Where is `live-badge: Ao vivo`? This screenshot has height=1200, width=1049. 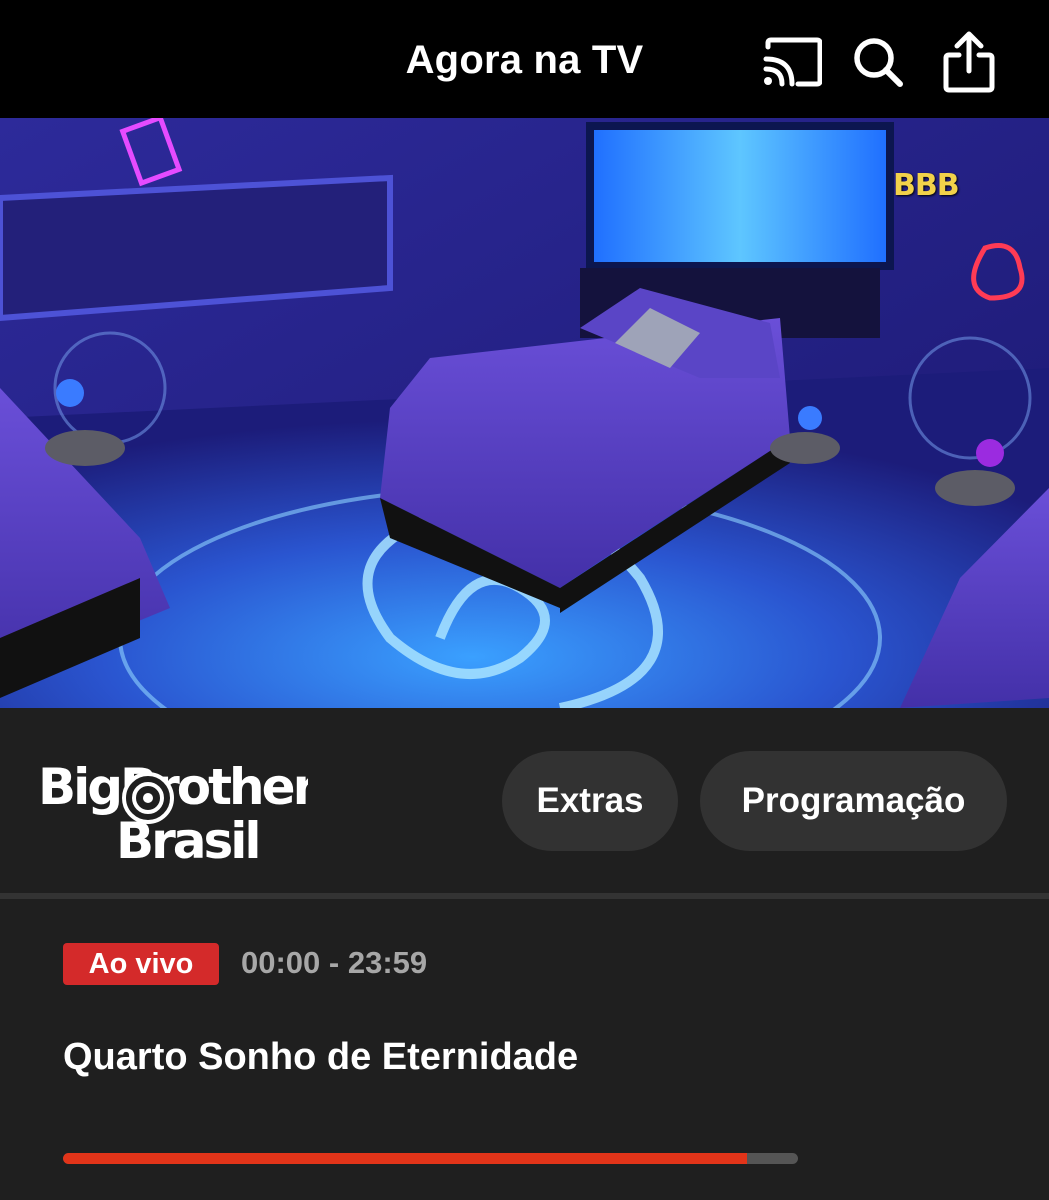
live-badge: Ao vivo is located at coordinates (141, 964).